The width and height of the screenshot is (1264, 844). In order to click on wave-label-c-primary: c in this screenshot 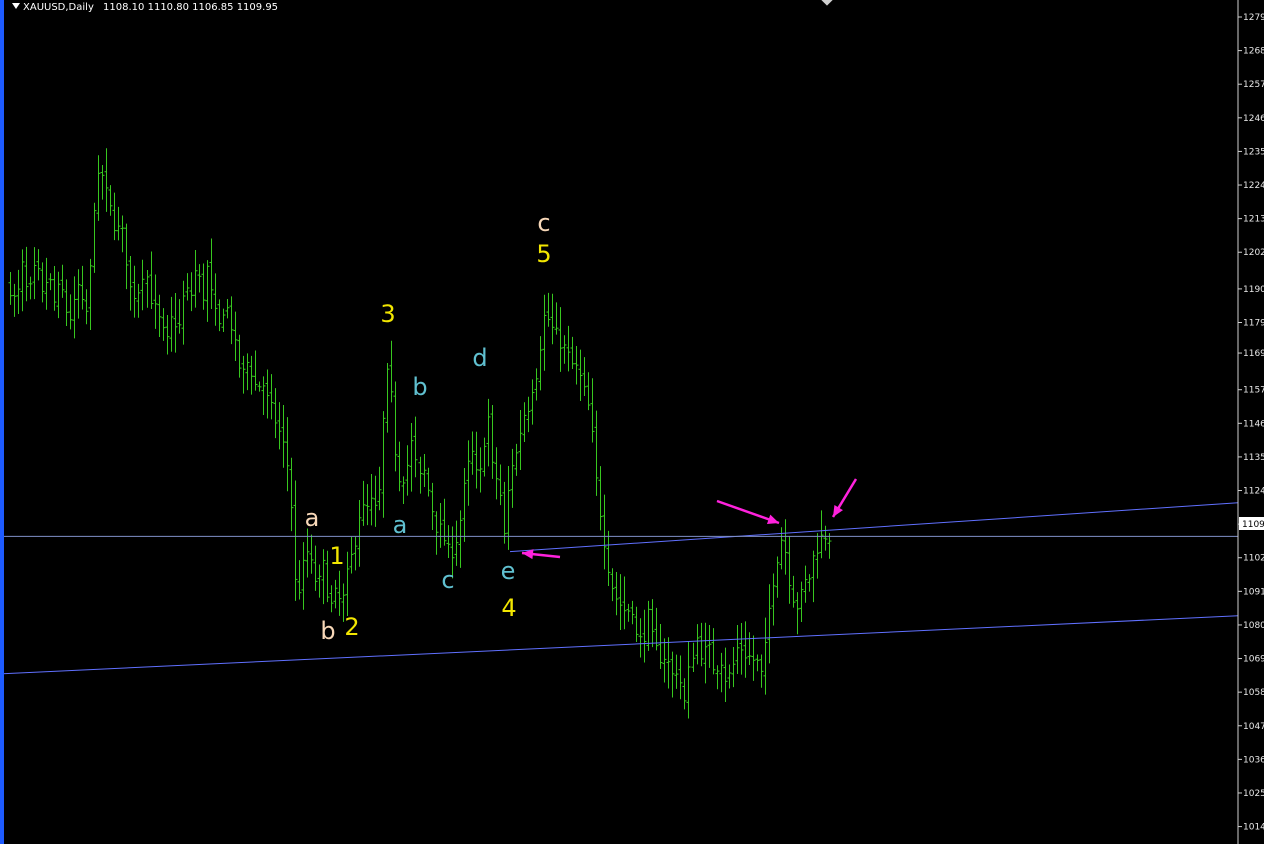, I will do `click(544, 223)`.